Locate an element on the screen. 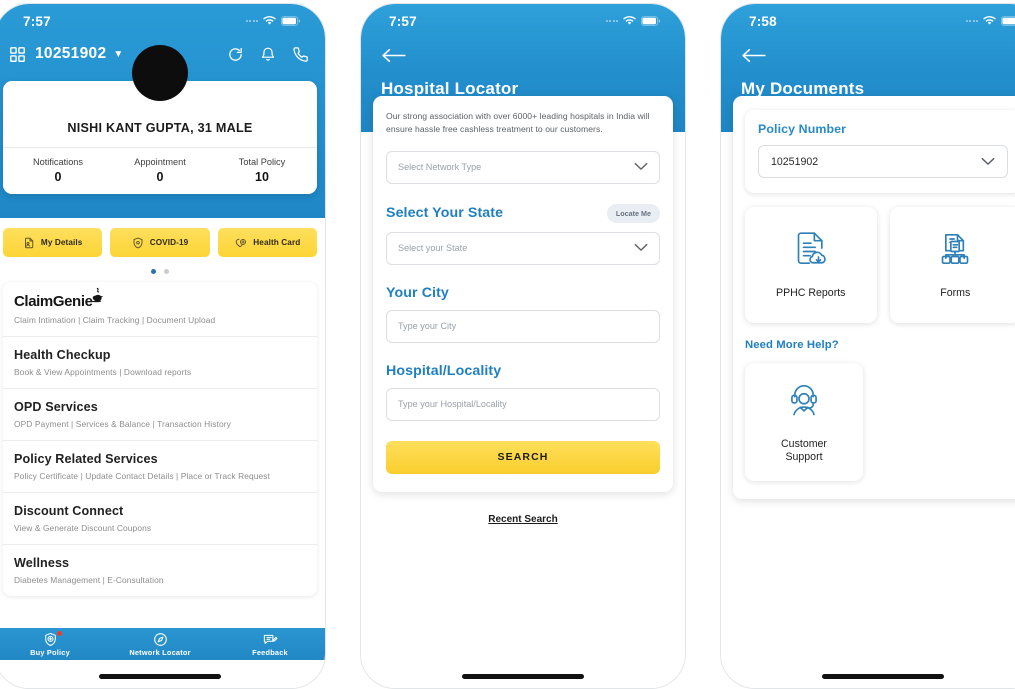  tab-label: Feedback is located at coordinates (270, 652).